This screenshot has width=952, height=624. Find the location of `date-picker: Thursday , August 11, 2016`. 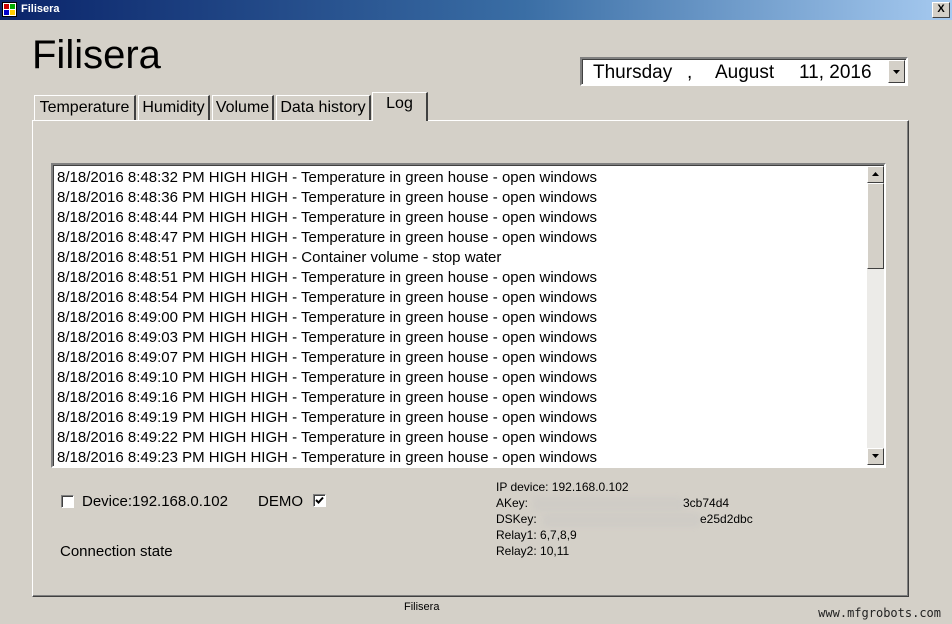

date-picker: Thursday , August 11, 2016 is located at coordinates (744, 71).